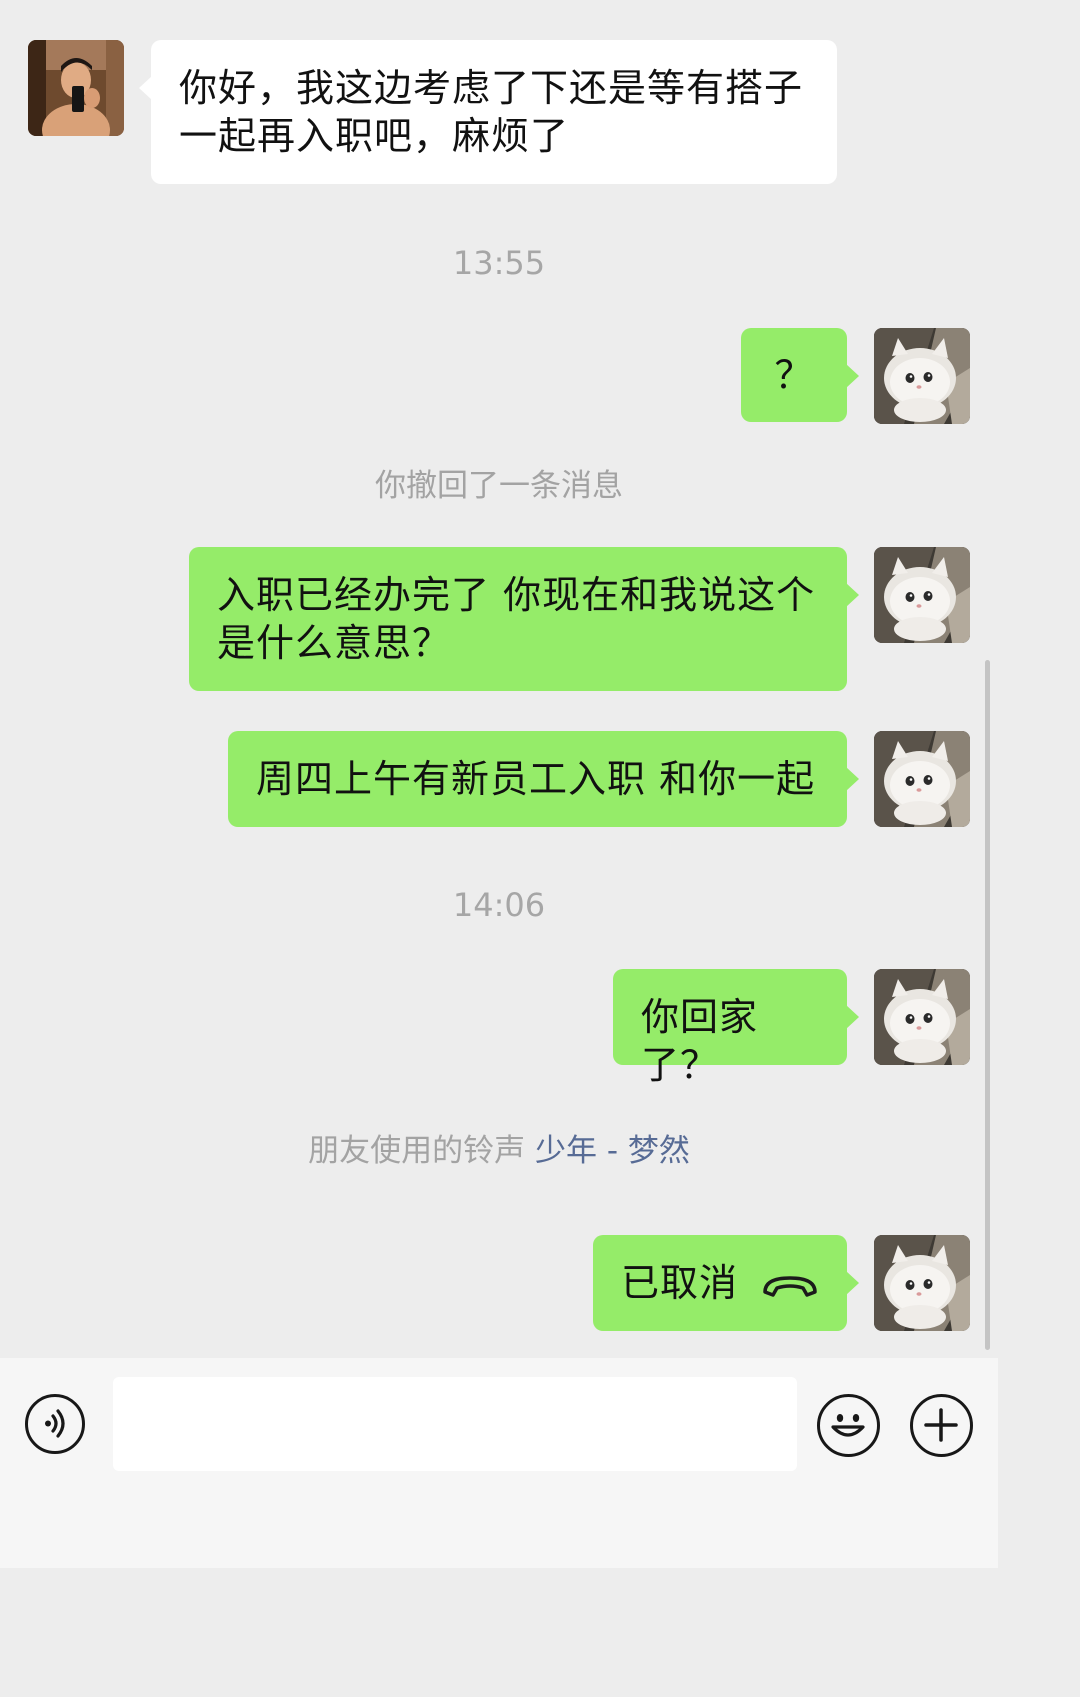  Describe the element at coordinates (680, 1283) in the screenshot. I see `call-status-text: 已取消` at that location.